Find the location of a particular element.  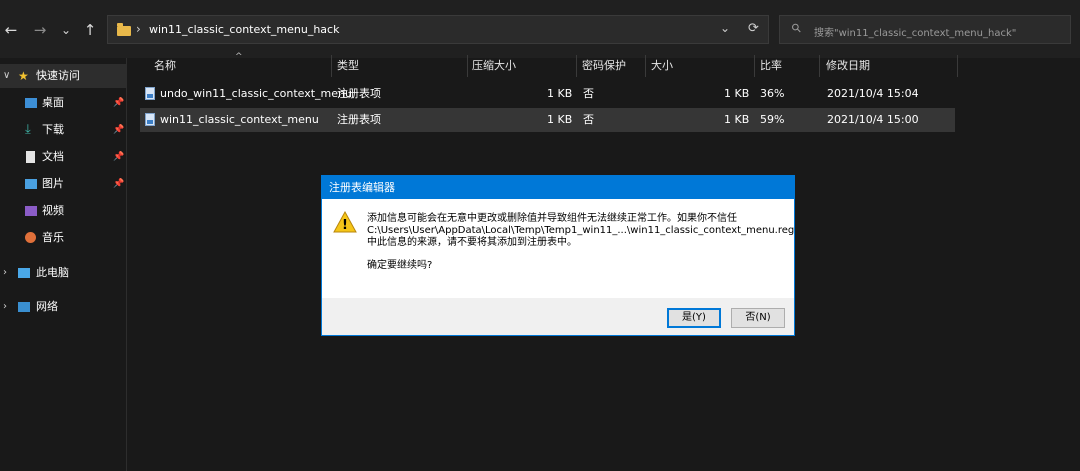

search-box: ⚲ 搜索"win11_classic_context_menu_hack" is located at coordinates (925, 29).